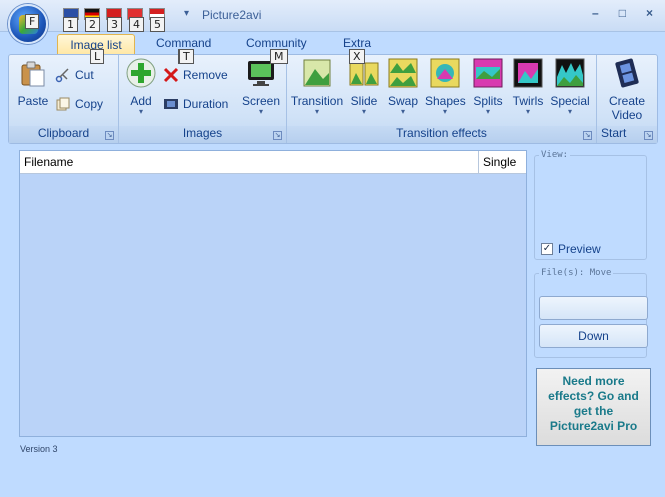 This screenshot has height=497, width=665. What do you see at coordinates (32, 21) in the screenshot?
I see `keytip-file: F` at bounding box center [32, 21].